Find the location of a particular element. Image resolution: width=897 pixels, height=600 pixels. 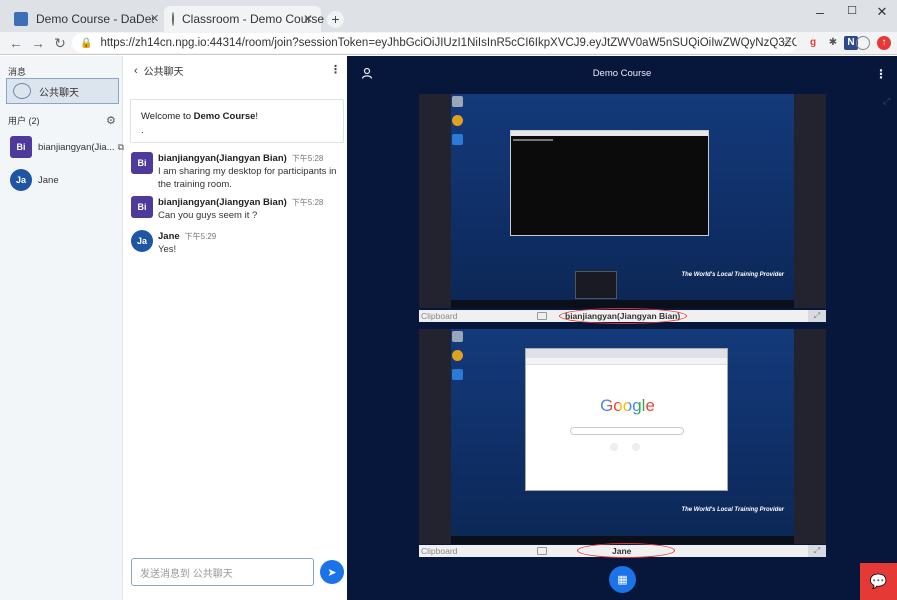

users-label: 用户 (2) is located at coordinates (24, 121).